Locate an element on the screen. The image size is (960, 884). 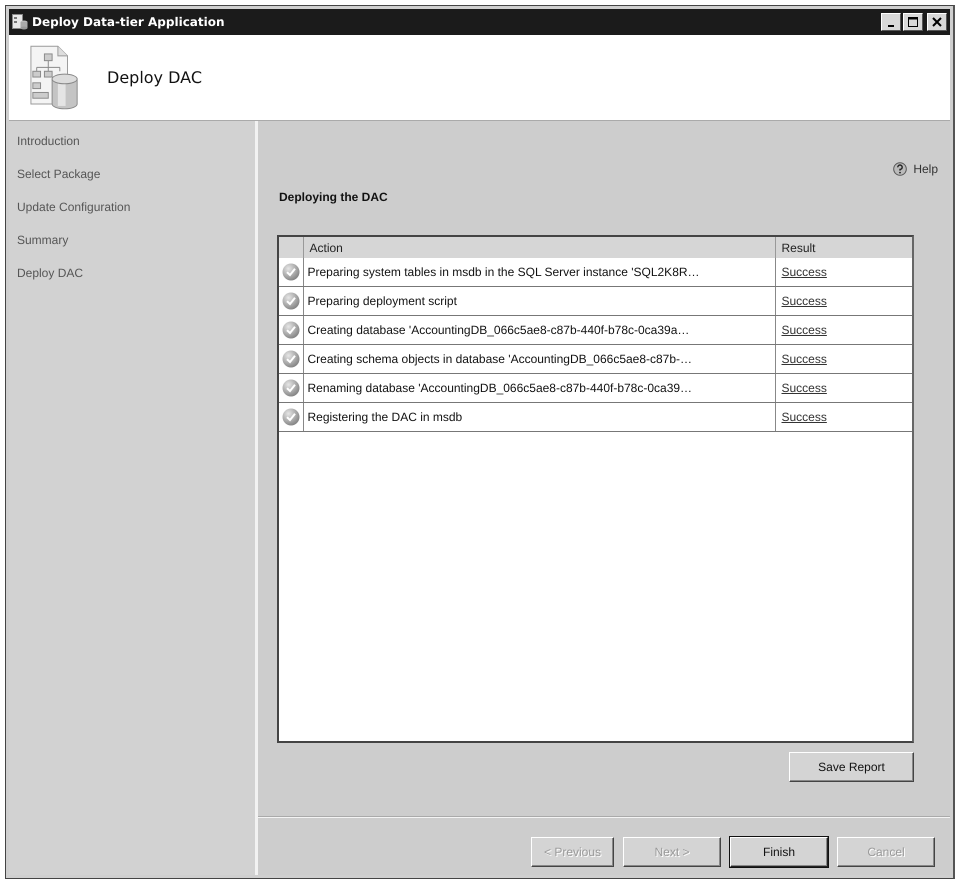
close-button is located at coordinates (937, 22).